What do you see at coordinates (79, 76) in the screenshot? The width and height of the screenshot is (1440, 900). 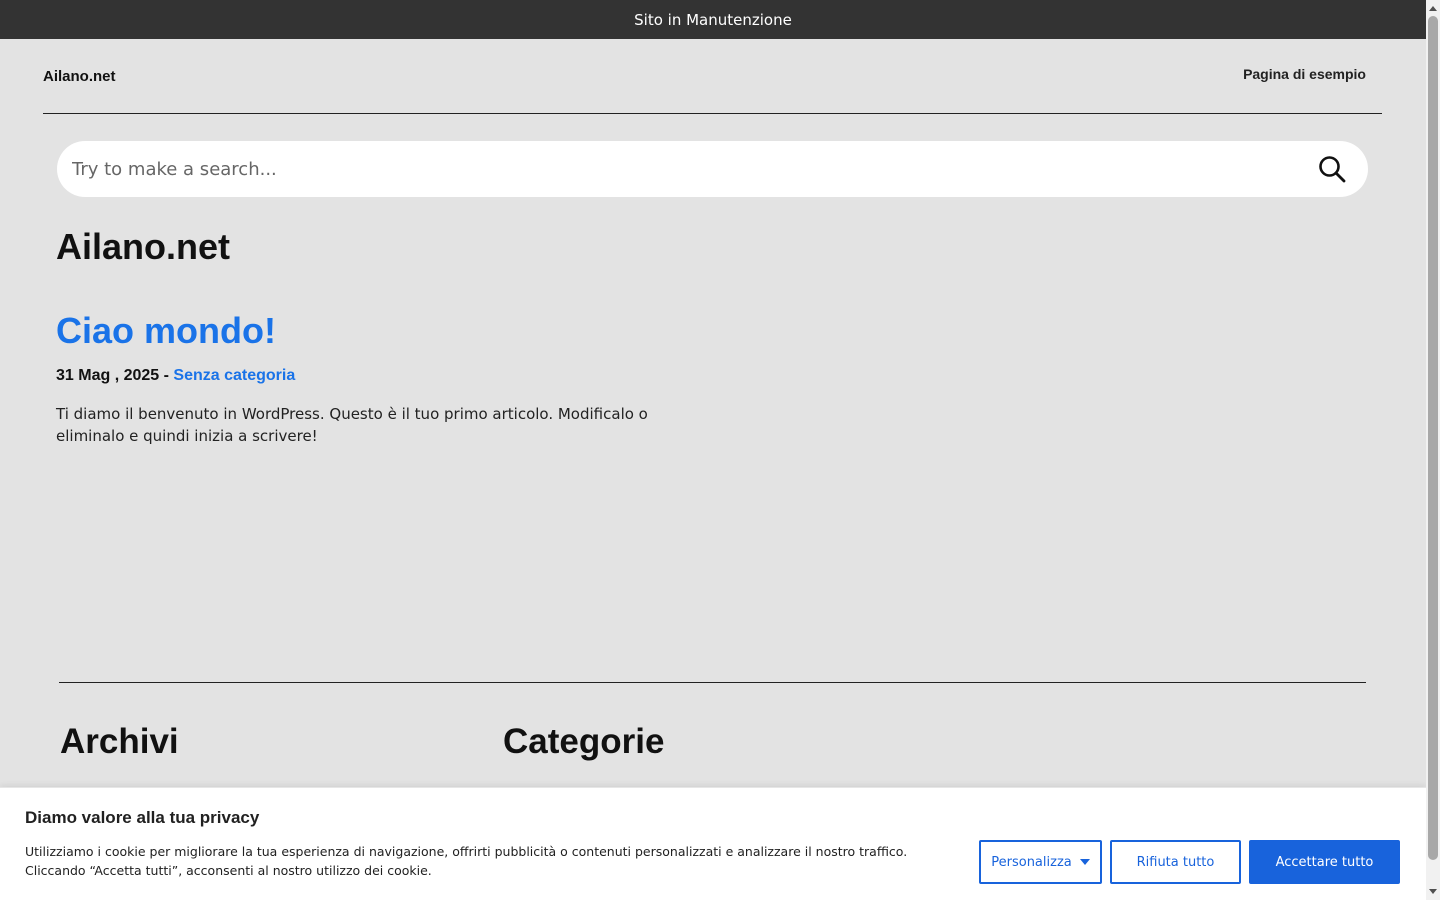 I see `site-brand: Ailano.net` at bounding box center [79, 76].